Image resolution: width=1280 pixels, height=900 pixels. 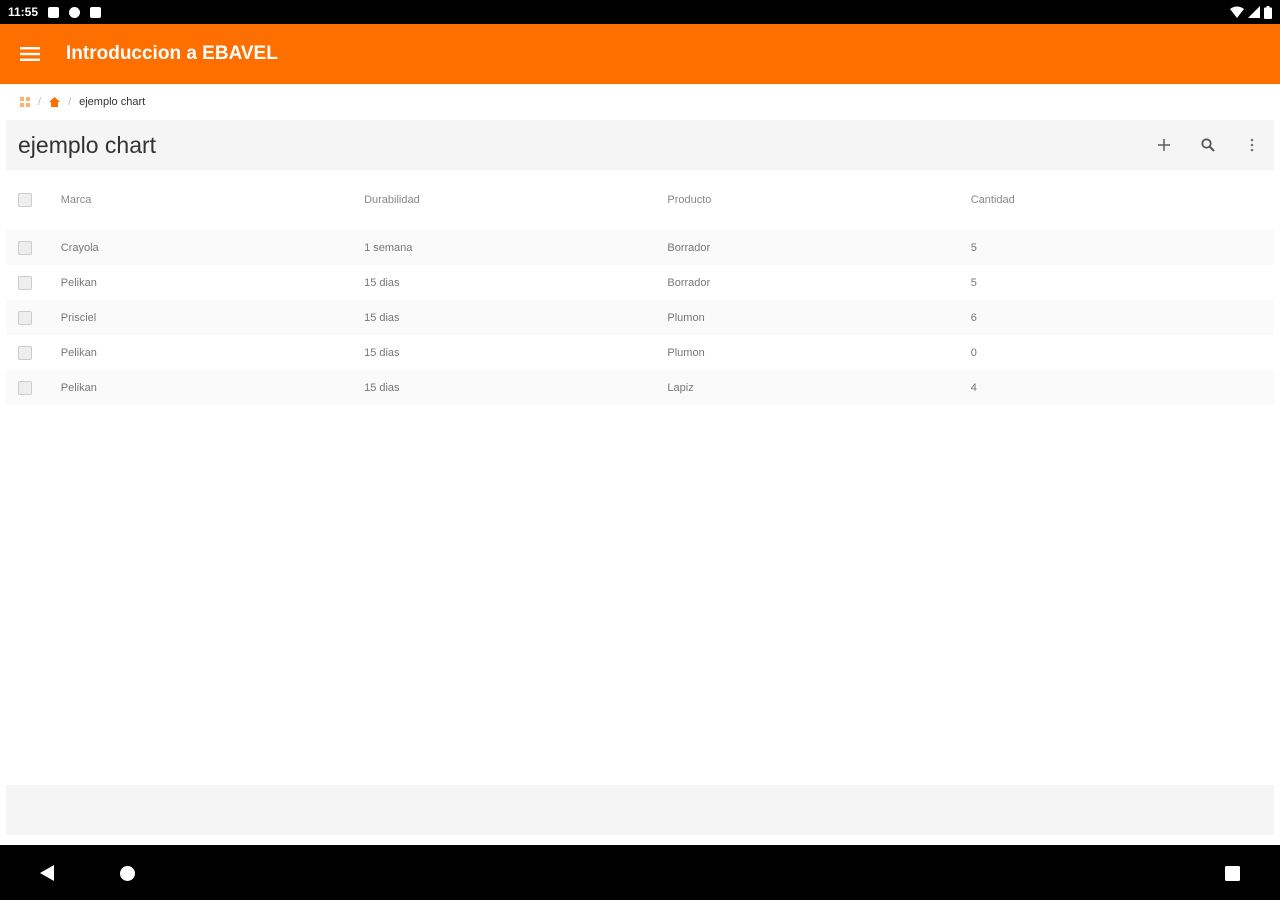 I want to click on breadcrumb-apps-link, so click(x=25, y=102).